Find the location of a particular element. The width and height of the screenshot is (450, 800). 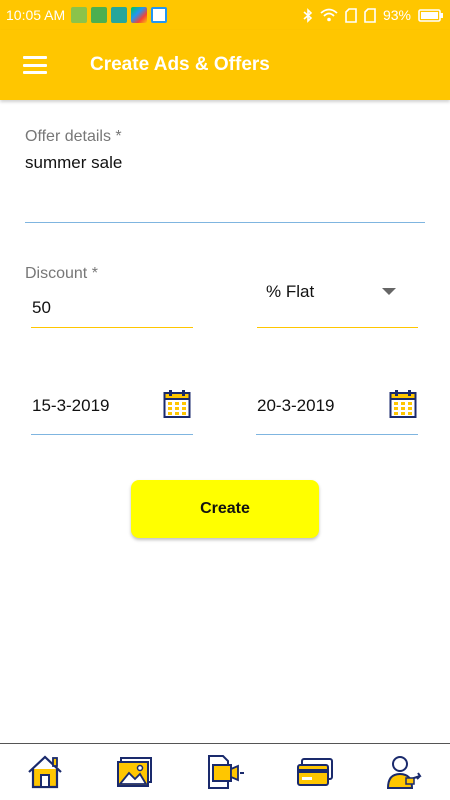

offer-details-input: summer sale is located at coordinates (73, 163).